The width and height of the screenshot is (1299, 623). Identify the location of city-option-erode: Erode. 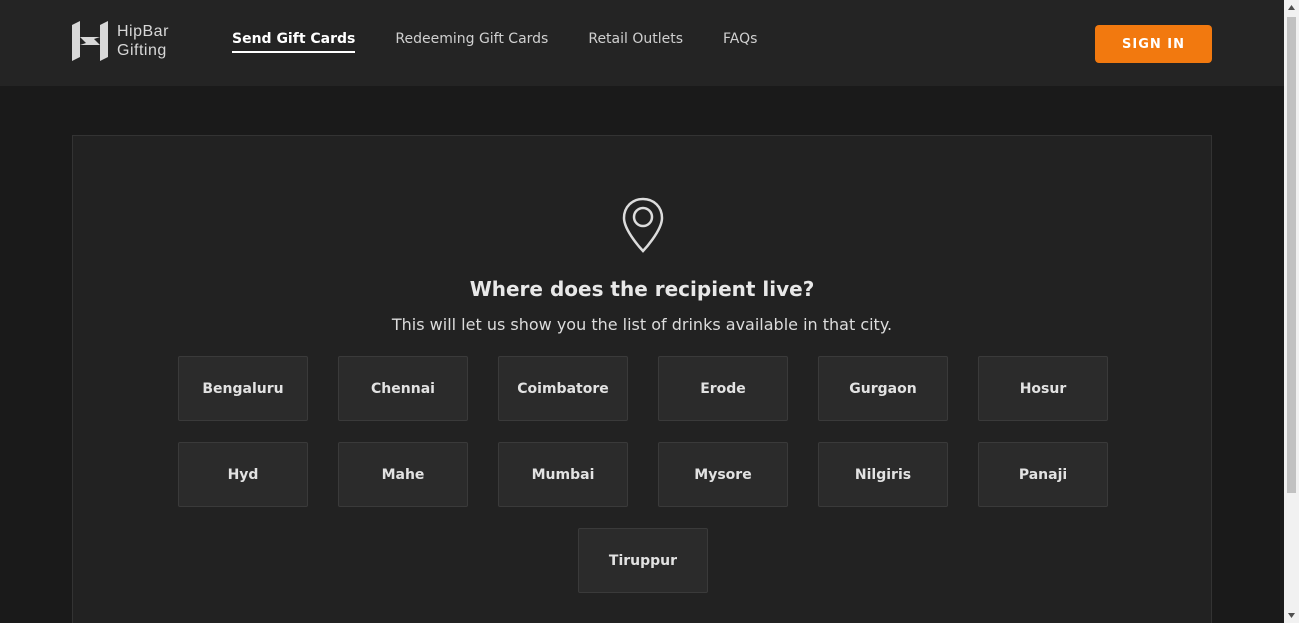
(723, 388).